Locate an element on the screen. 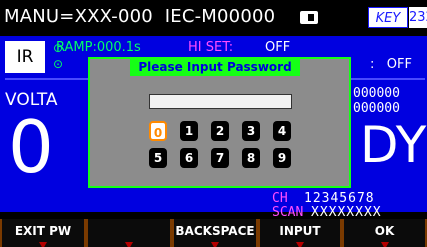 The image size is (427, 247). hi-set-value: OFF is located at coordinates (278, 47).